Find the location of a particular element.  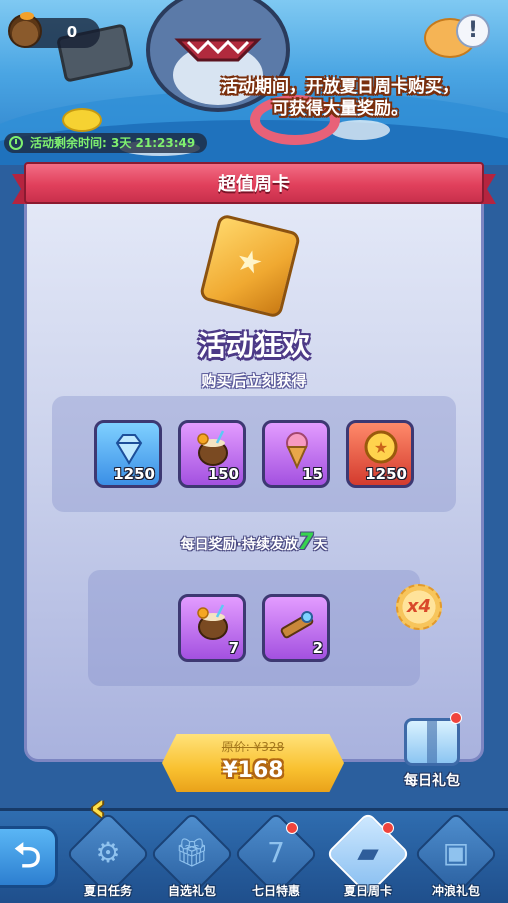

daily-reward-label: 每日奖励·持续发放7天 is located at coordinates (254, 542).